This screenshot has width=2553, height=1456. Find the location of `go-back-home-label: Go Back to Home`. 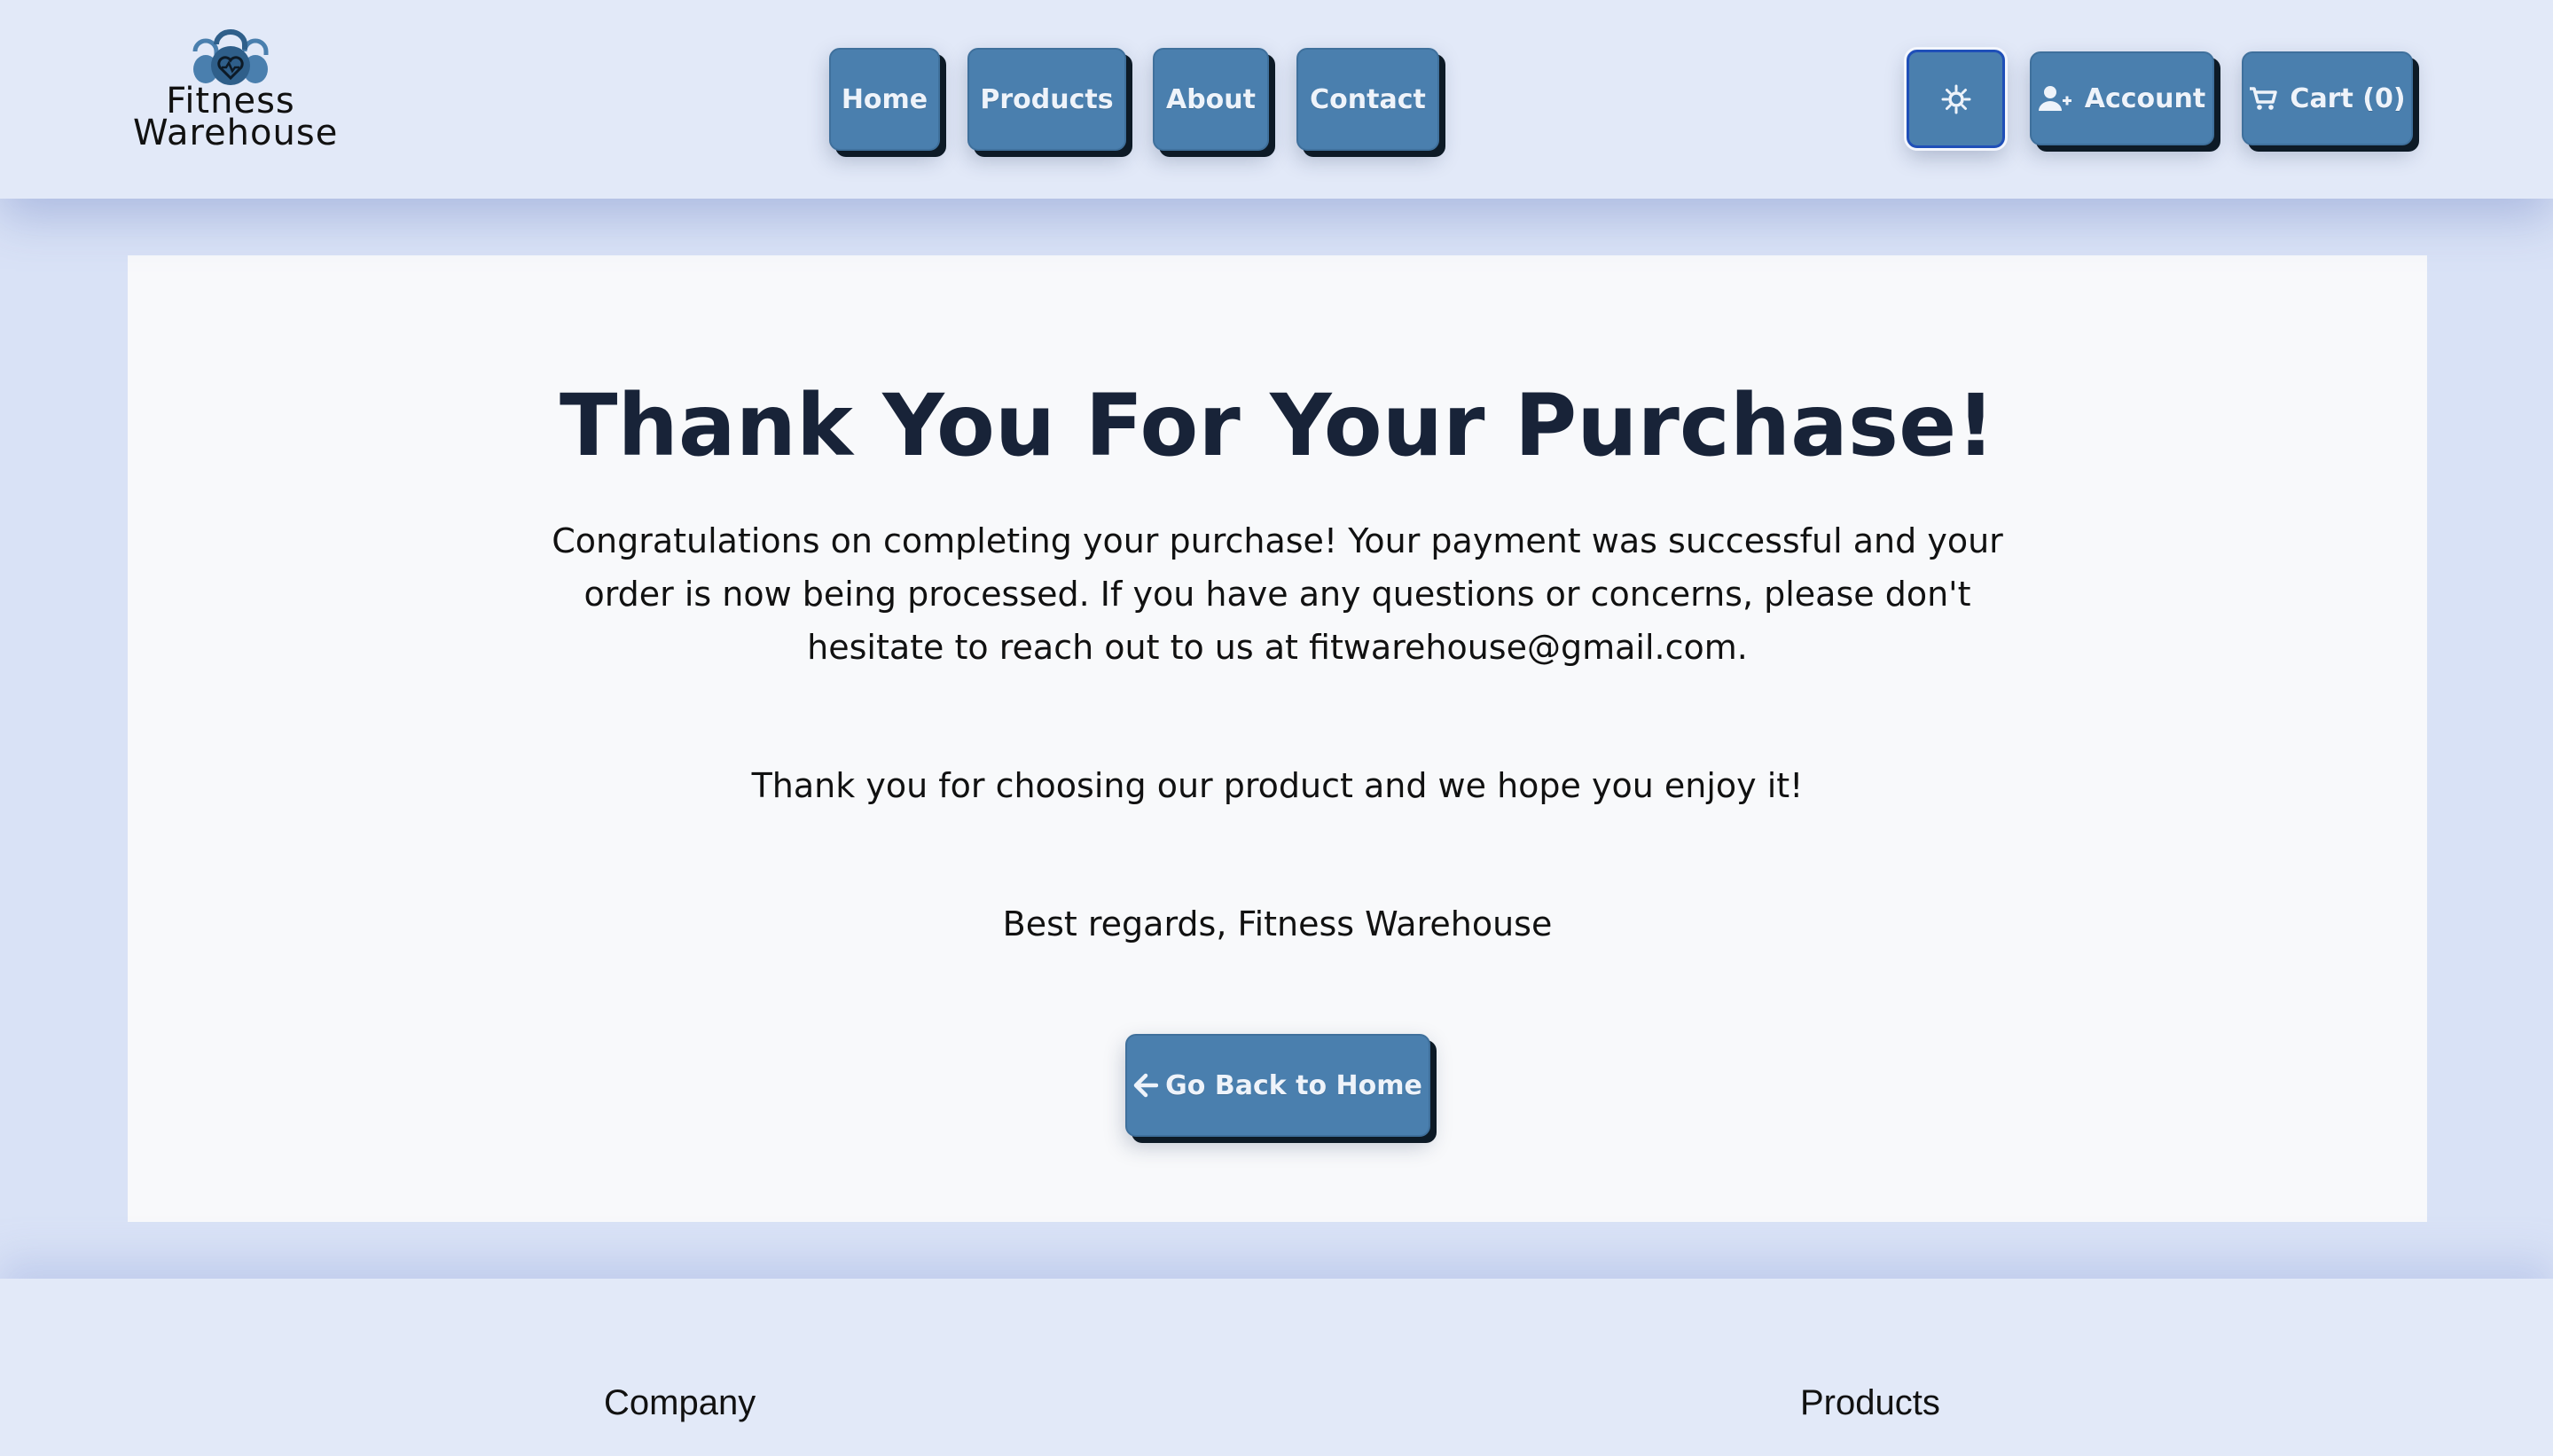

go-back-home-label: Go Back to Home is located at coordinates (1293, 1085).